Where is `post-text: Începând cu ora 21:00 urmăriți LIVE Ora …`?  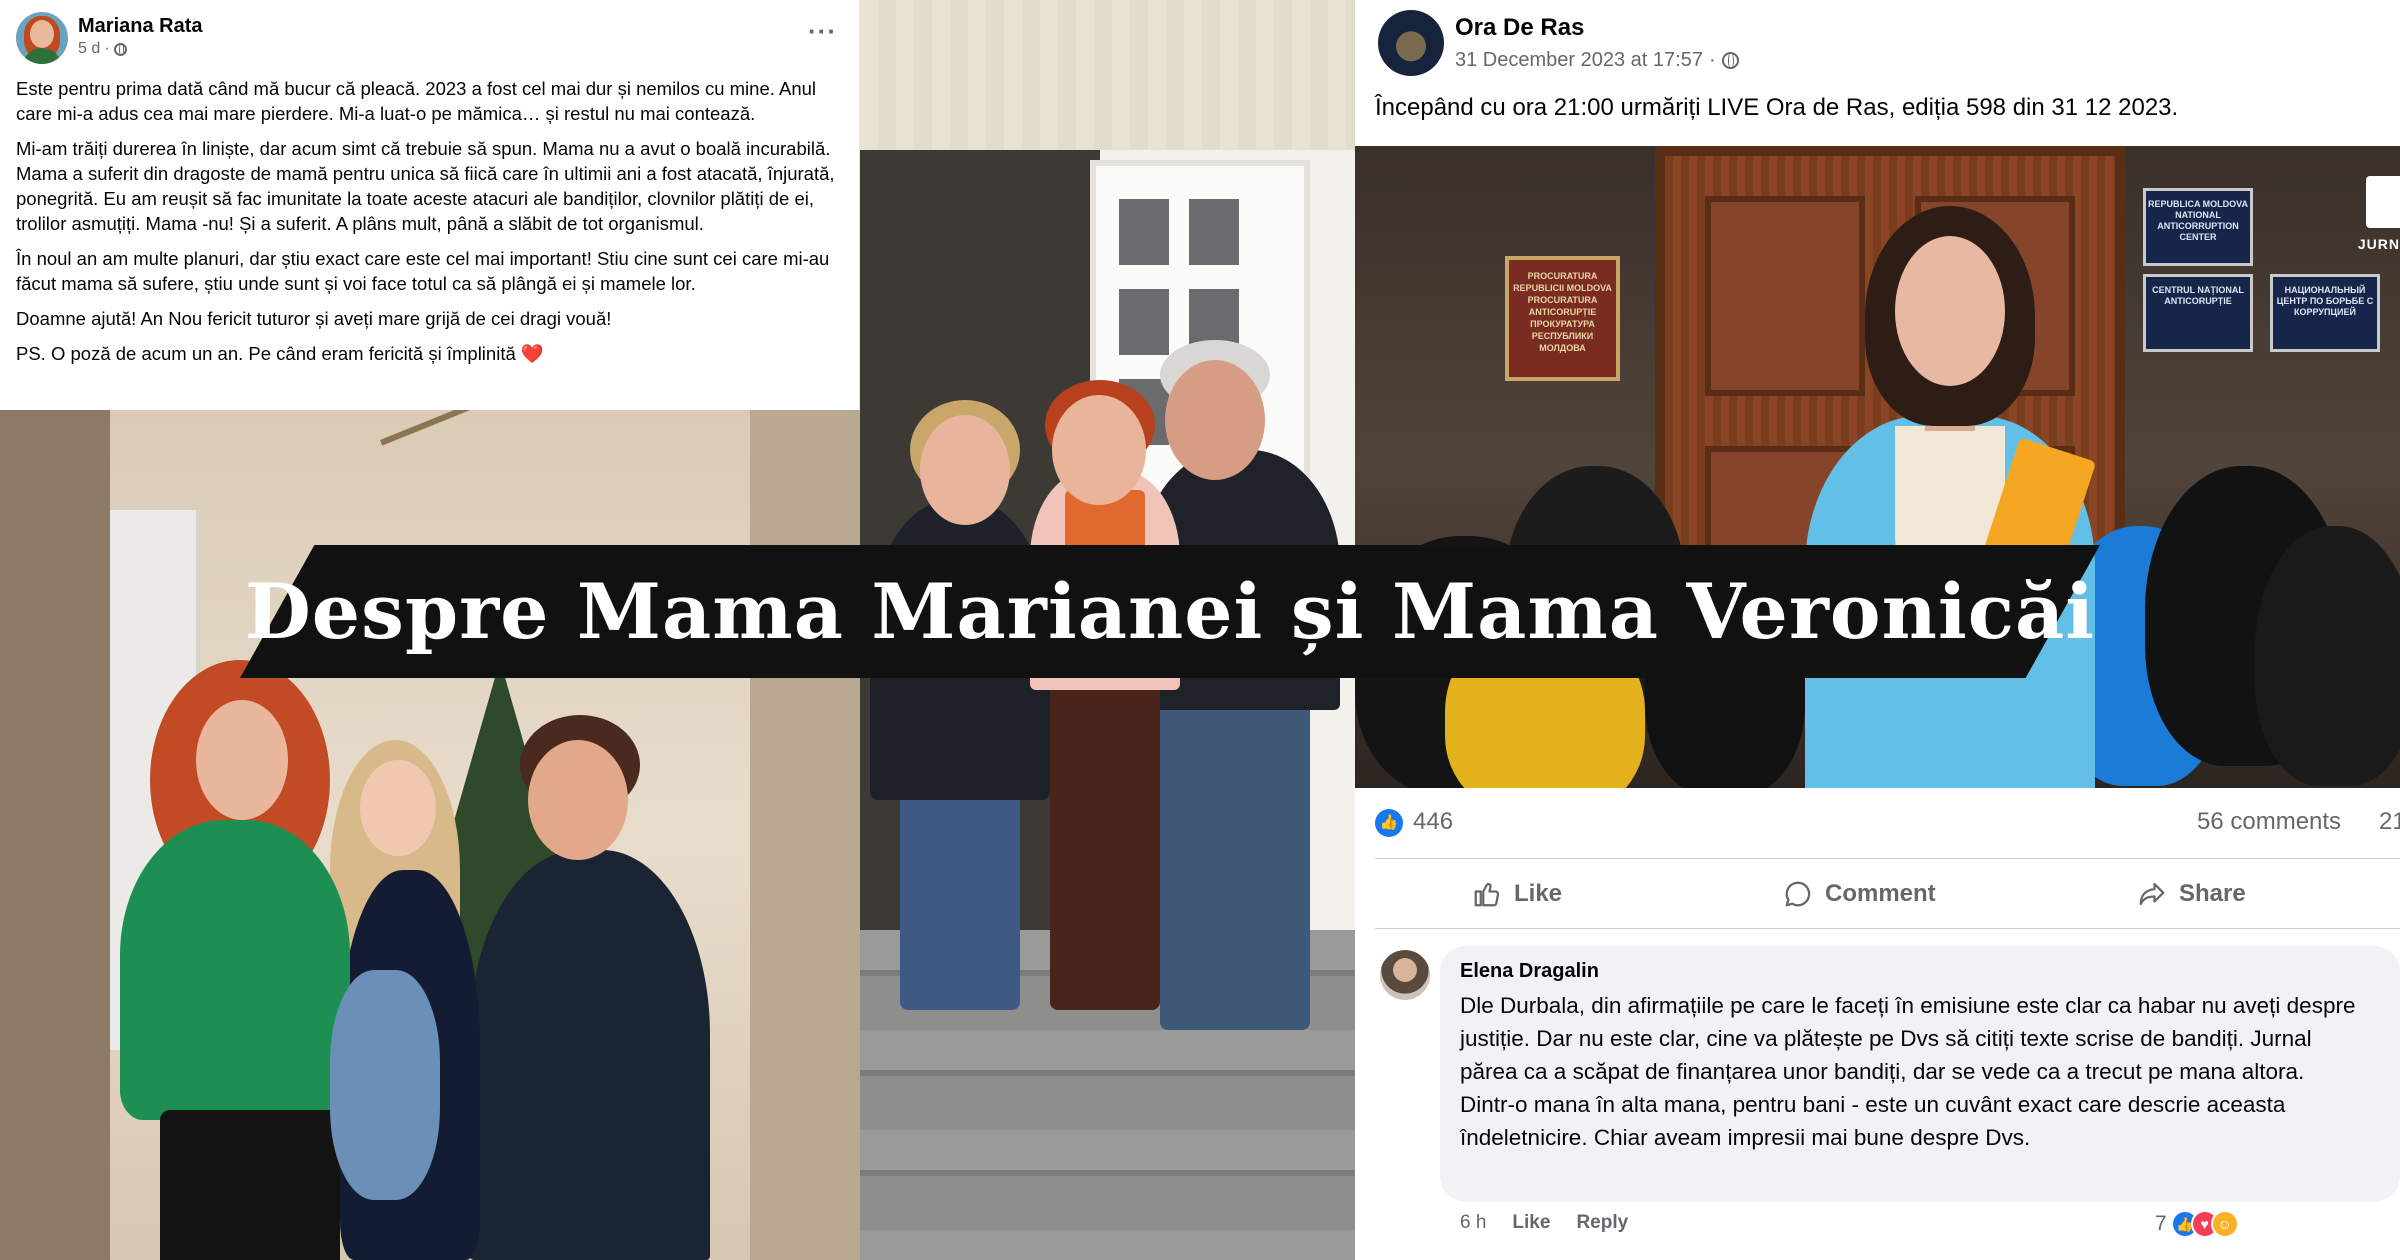 post-text: Începând cu ora 21:00 urmăriți LIVE Ora … is located at coordinates (1777, 107).